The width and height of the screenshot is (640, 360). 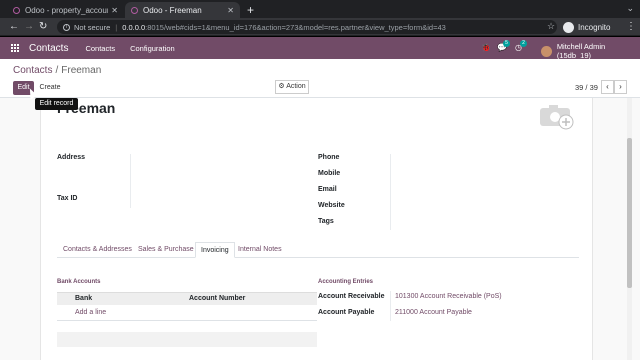 What do you see at coordinates (630, 8) in the screenshot?
I see `chevron-down-icon: ⌄` at bounding box center [630, 8].